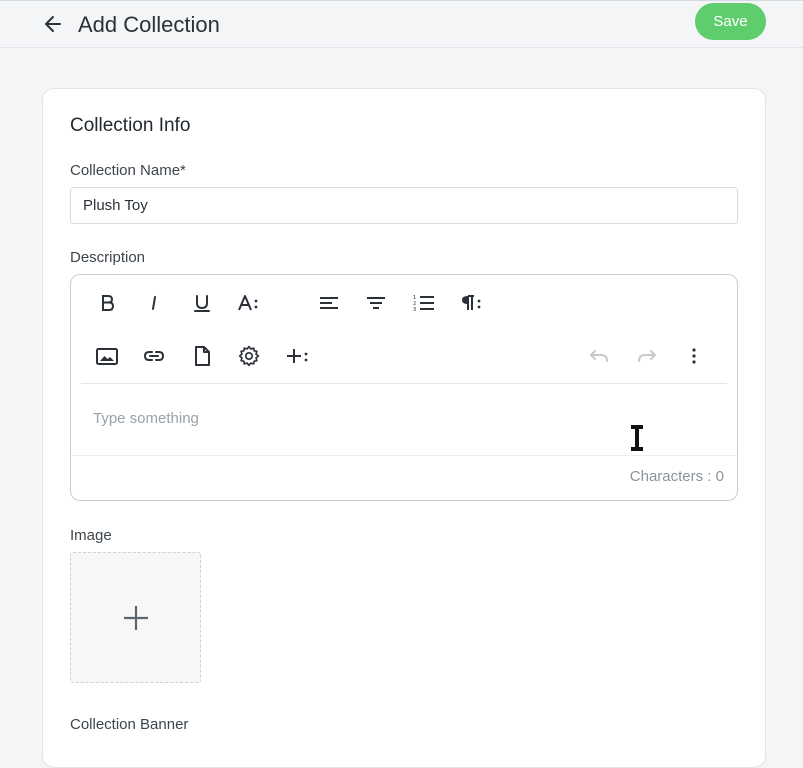  I want to click on redo-button, so click(647, 356).